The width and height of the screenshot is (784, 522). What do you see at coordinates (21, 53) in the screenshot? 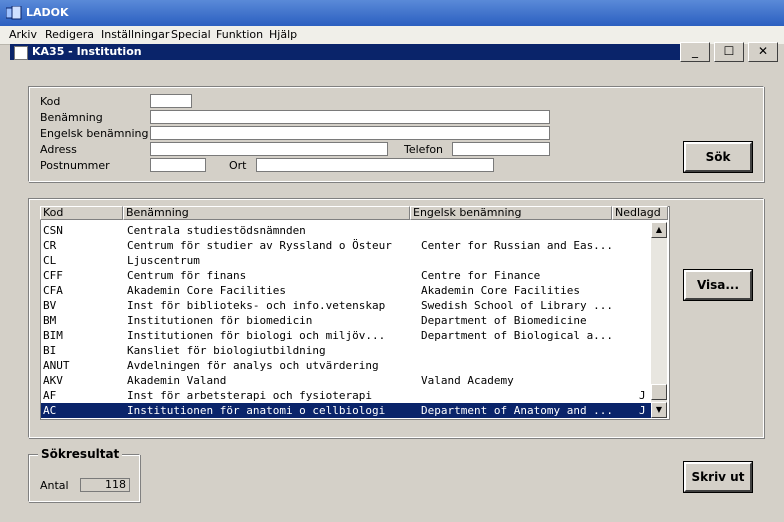
I see `document-icon` at bounding box center [21, 53].